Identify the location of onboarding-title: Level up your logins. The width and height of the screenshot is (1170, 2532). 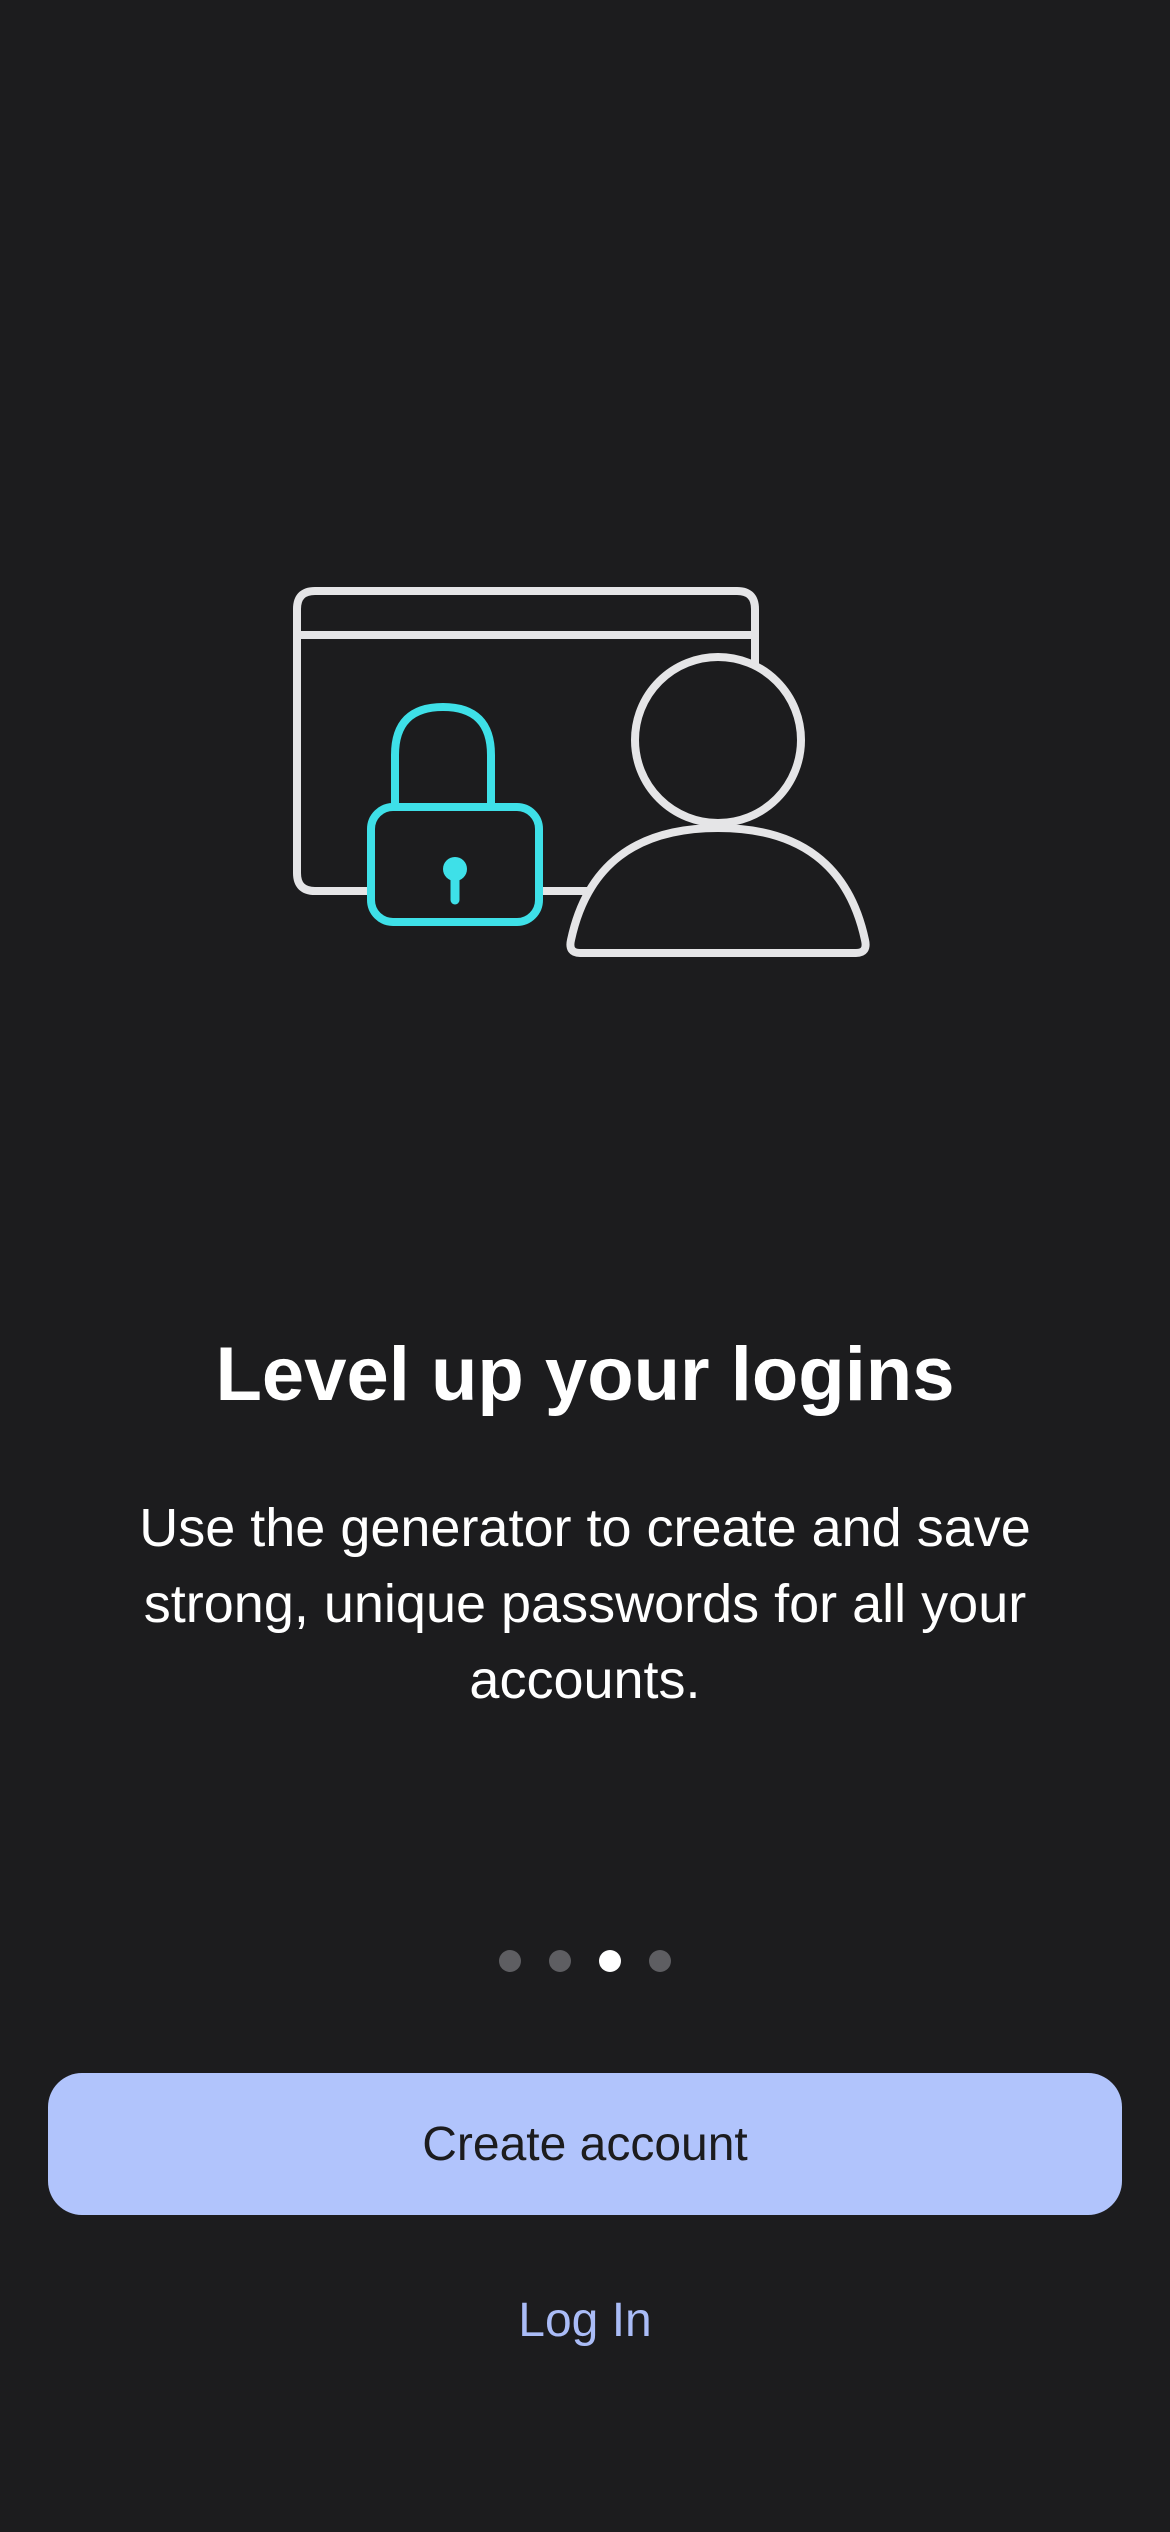
(585, 1374).